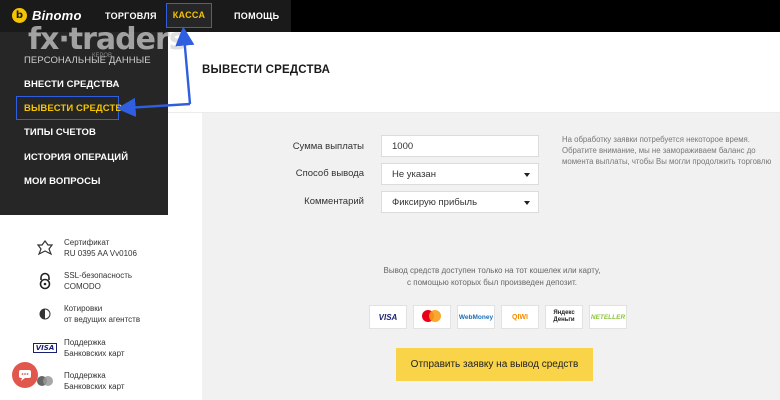 This screenshot has height=400, width=780. I want to click on sidebar-item-account-types: ТИПЫ СЧЕТОВ, so click(60, 132).